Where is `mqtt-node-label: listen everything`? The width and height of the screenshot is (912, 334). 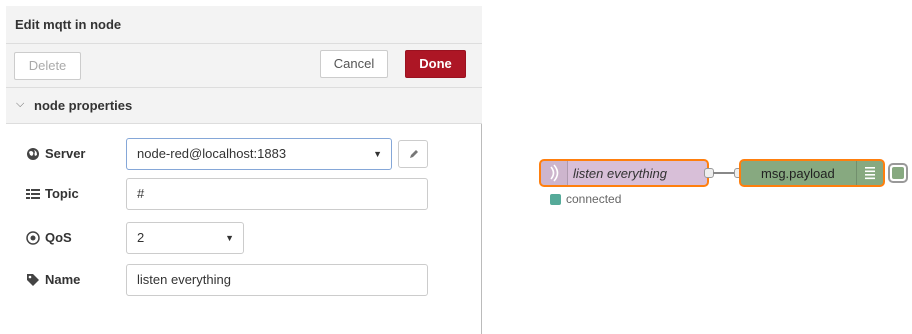 mqtt-node-label: listen everything is located at coordinates (620, 173).